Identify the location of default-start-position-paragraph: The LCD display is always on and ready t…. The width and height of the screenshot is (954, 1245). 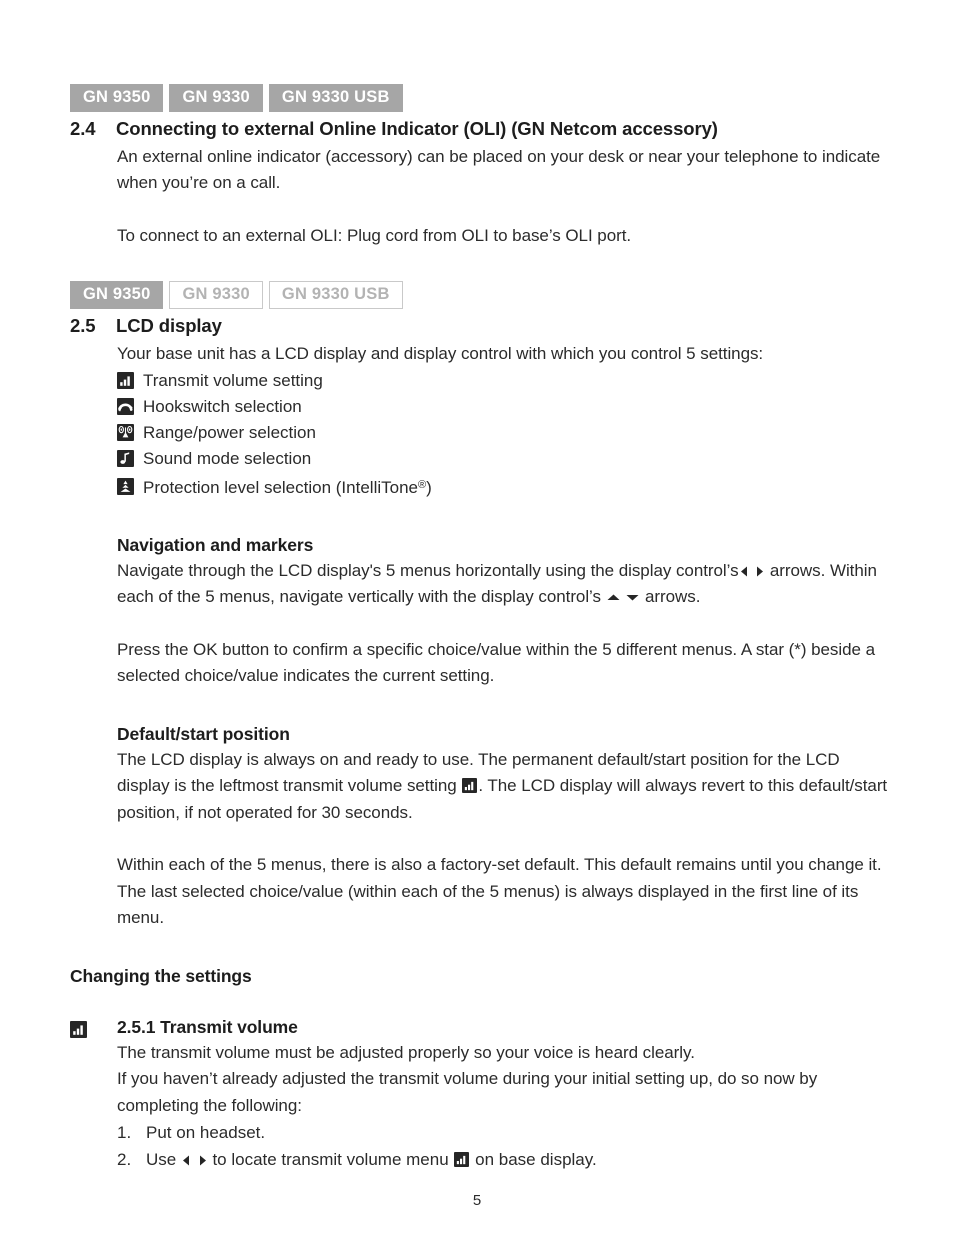
(504, 787).